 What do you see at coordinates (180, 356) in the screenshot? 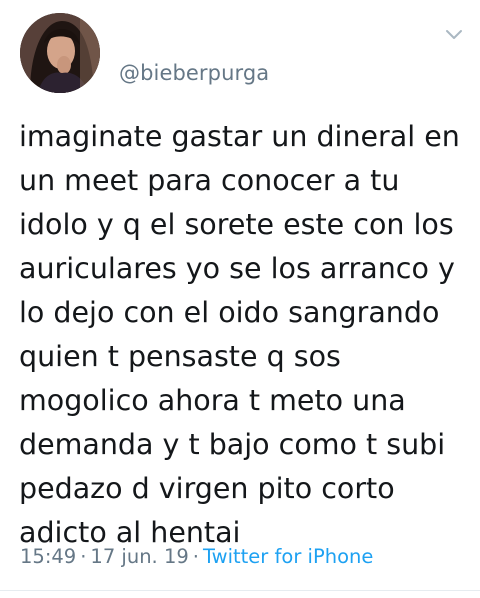
I see `tweet-text-line: quien t pensaste q sos` at bounding box center [180, 356].